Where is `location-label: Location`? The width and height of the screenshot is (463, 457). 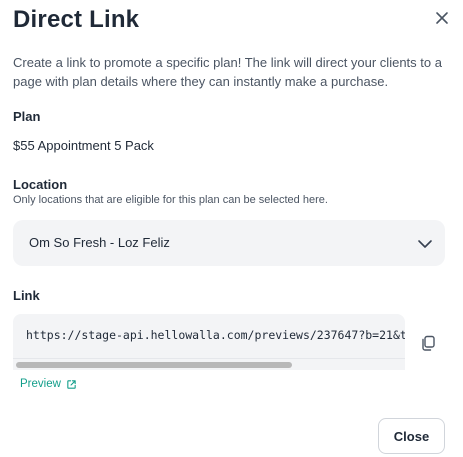
location-label: Location is located at coordinates (40, 184).